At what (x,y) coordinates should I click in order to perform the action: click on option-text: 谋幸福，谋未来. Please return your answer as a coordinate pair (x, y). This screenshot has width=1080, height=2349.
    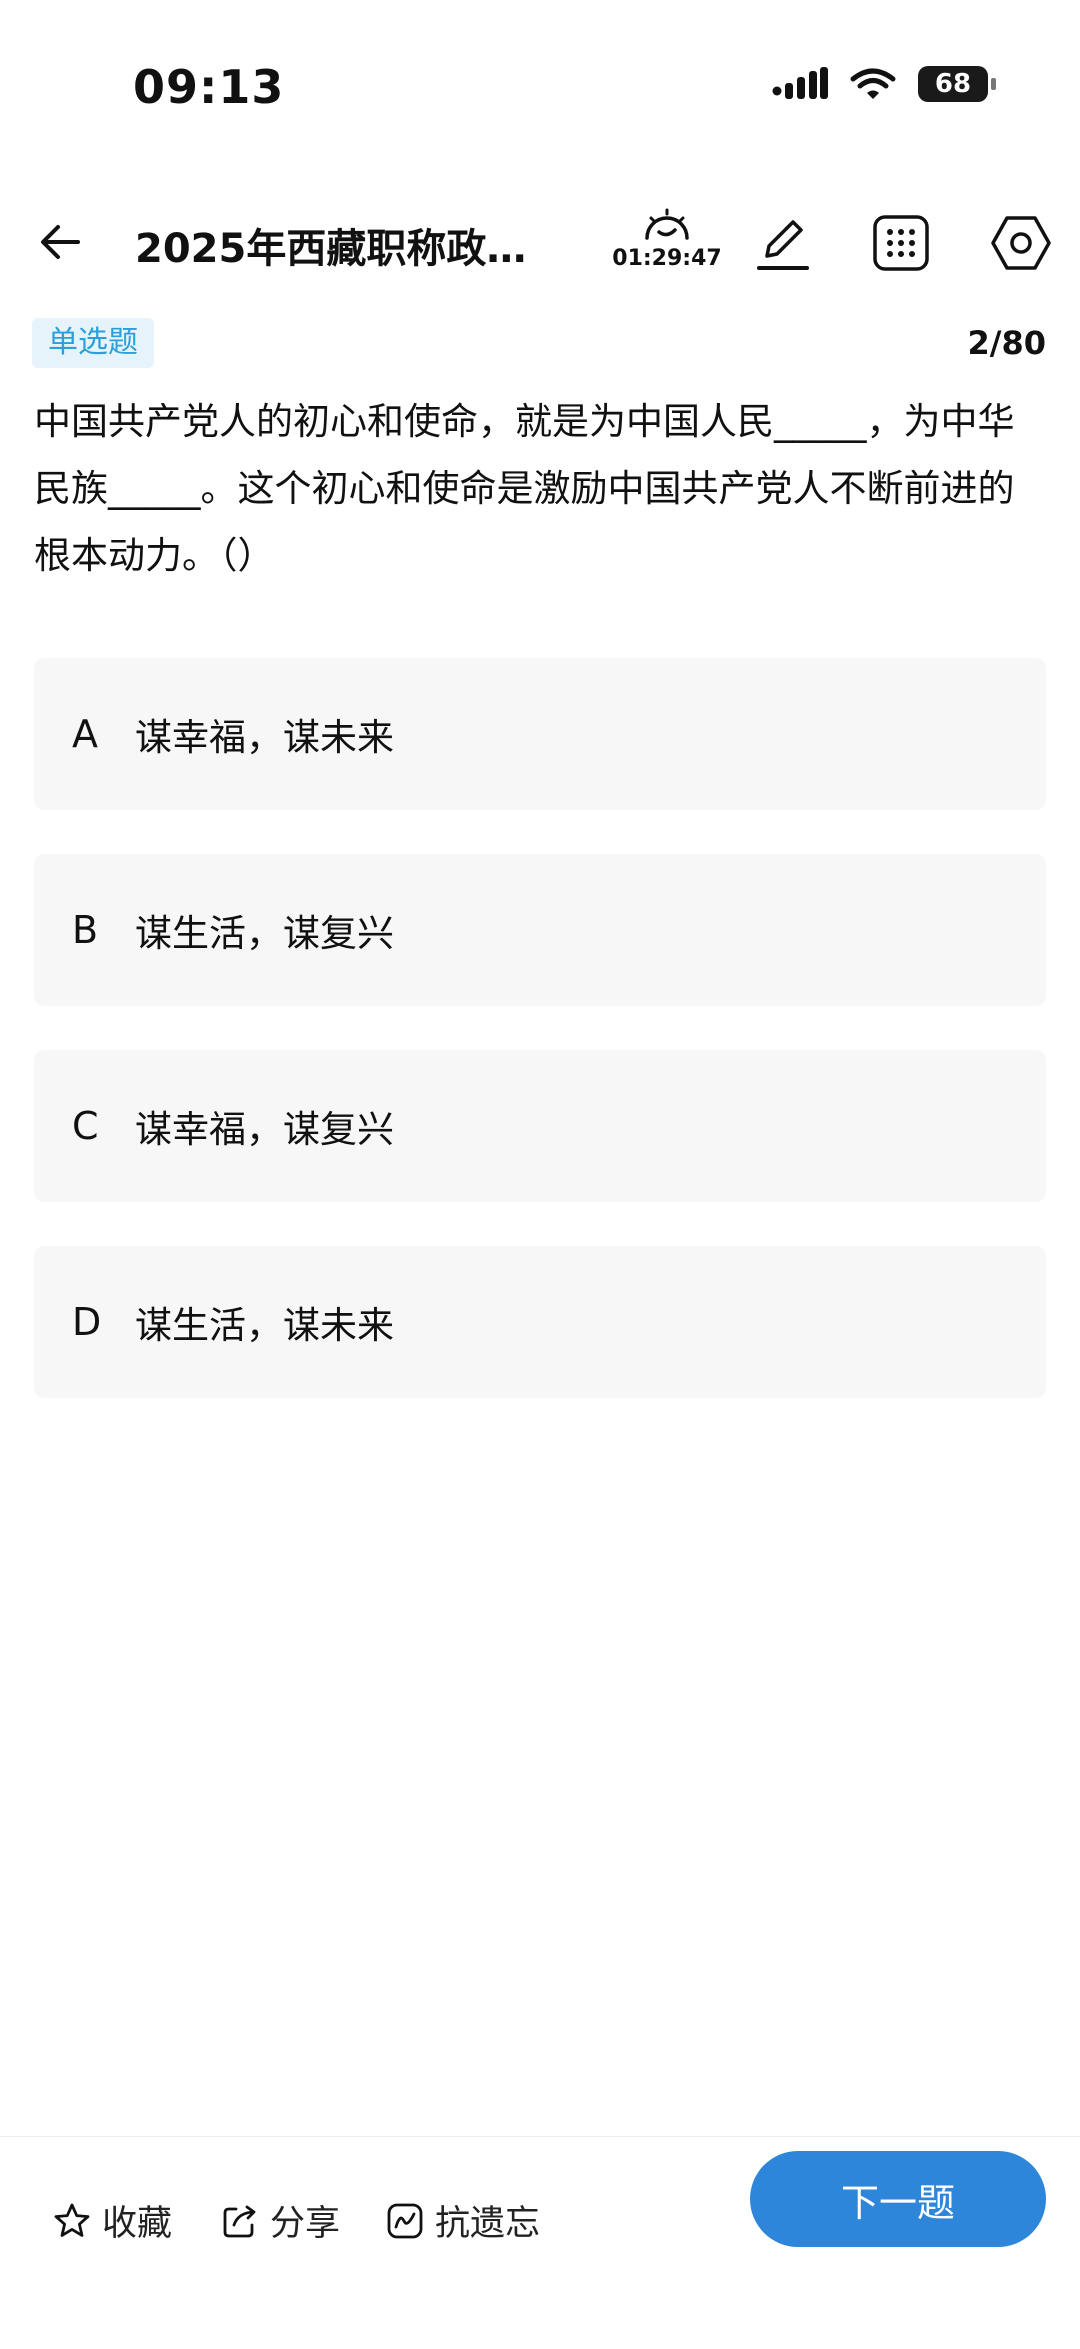
    Looking at the image, I should click on (264, 737).